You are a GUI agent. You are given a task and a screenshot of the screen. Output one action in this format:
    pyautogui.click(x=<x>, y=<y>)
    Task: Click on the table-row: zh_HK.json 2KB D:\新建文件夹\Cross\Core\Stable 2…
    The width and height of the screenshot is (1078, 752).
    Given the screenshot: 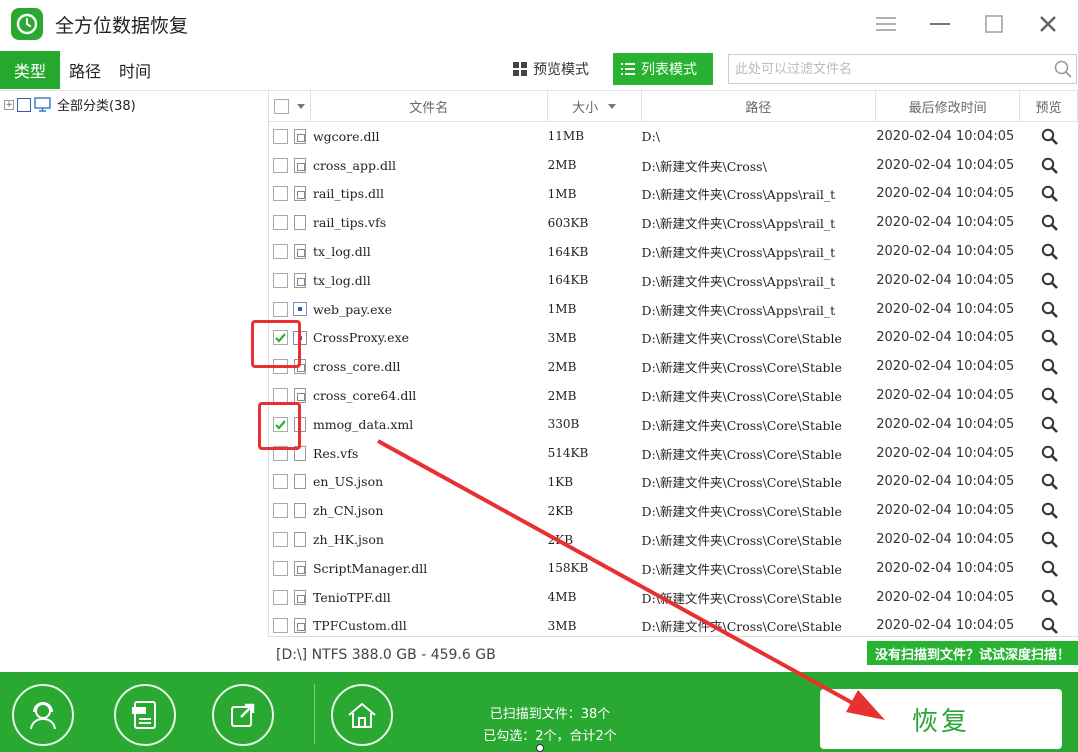 What is the action you would take?
    pyautogui.click(x=673, y=539)
    